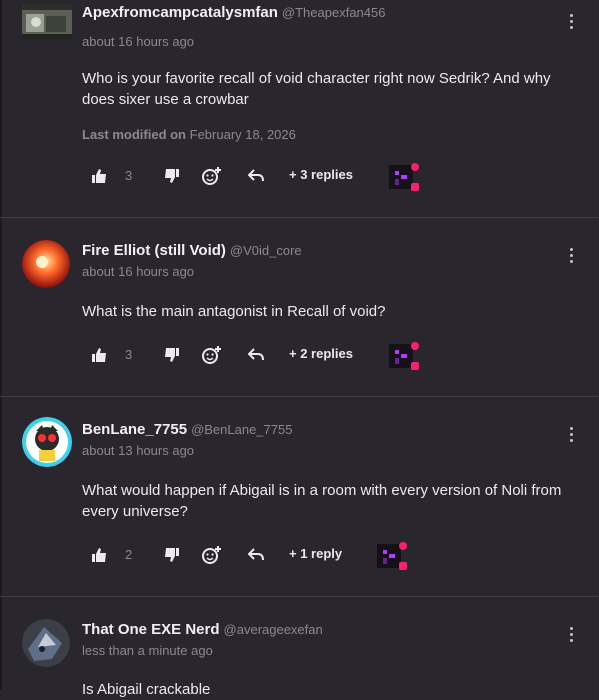  Describe the element at coordinates (321, 353) in the screenshot. I see `replies-link: + 2 replies` at that location.